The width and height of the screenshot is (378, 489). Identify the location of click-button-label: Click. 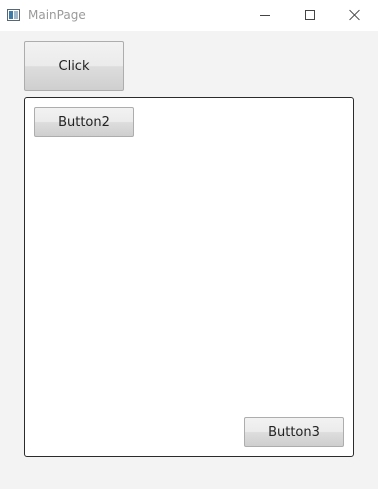
(74, 66).